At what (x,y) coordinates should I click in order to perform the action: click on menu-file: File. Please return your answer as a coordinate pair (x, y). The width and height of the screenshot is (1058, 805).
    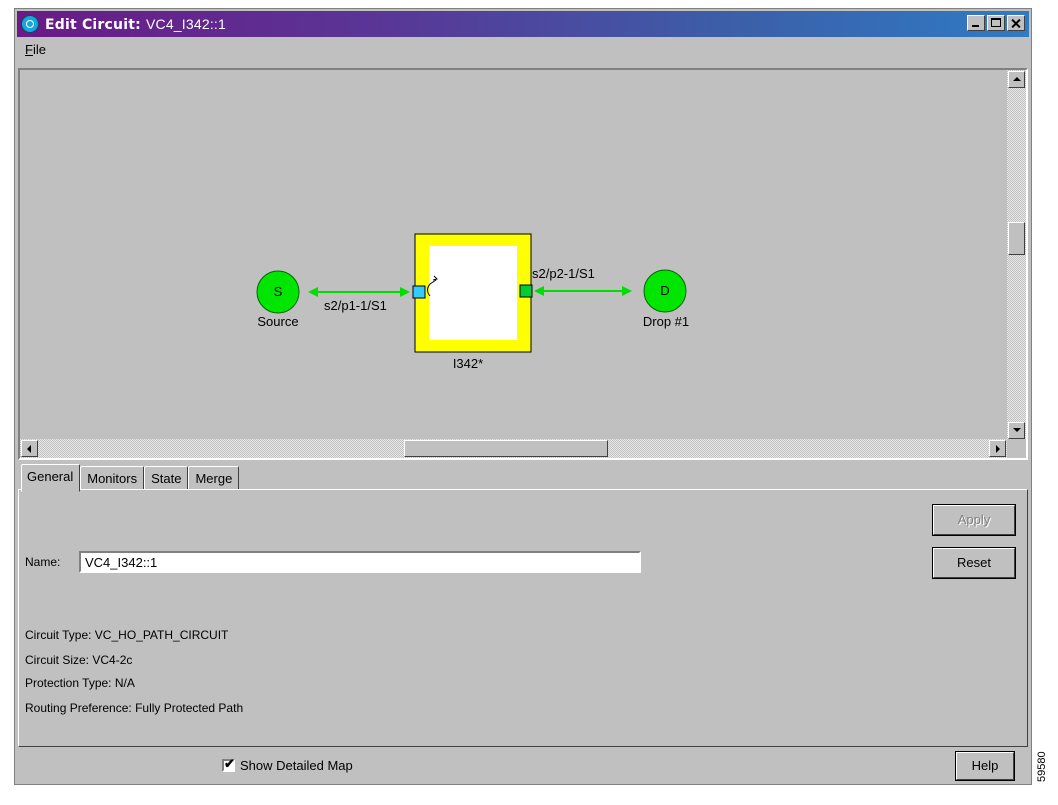
    Looking at the image, I should click on (35, 49).